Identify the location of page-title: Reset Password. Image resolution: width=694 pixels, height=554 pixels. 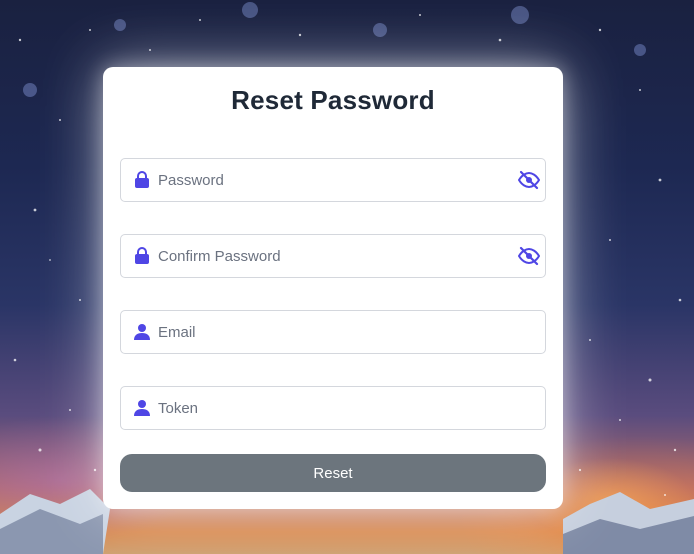
(333, 100).